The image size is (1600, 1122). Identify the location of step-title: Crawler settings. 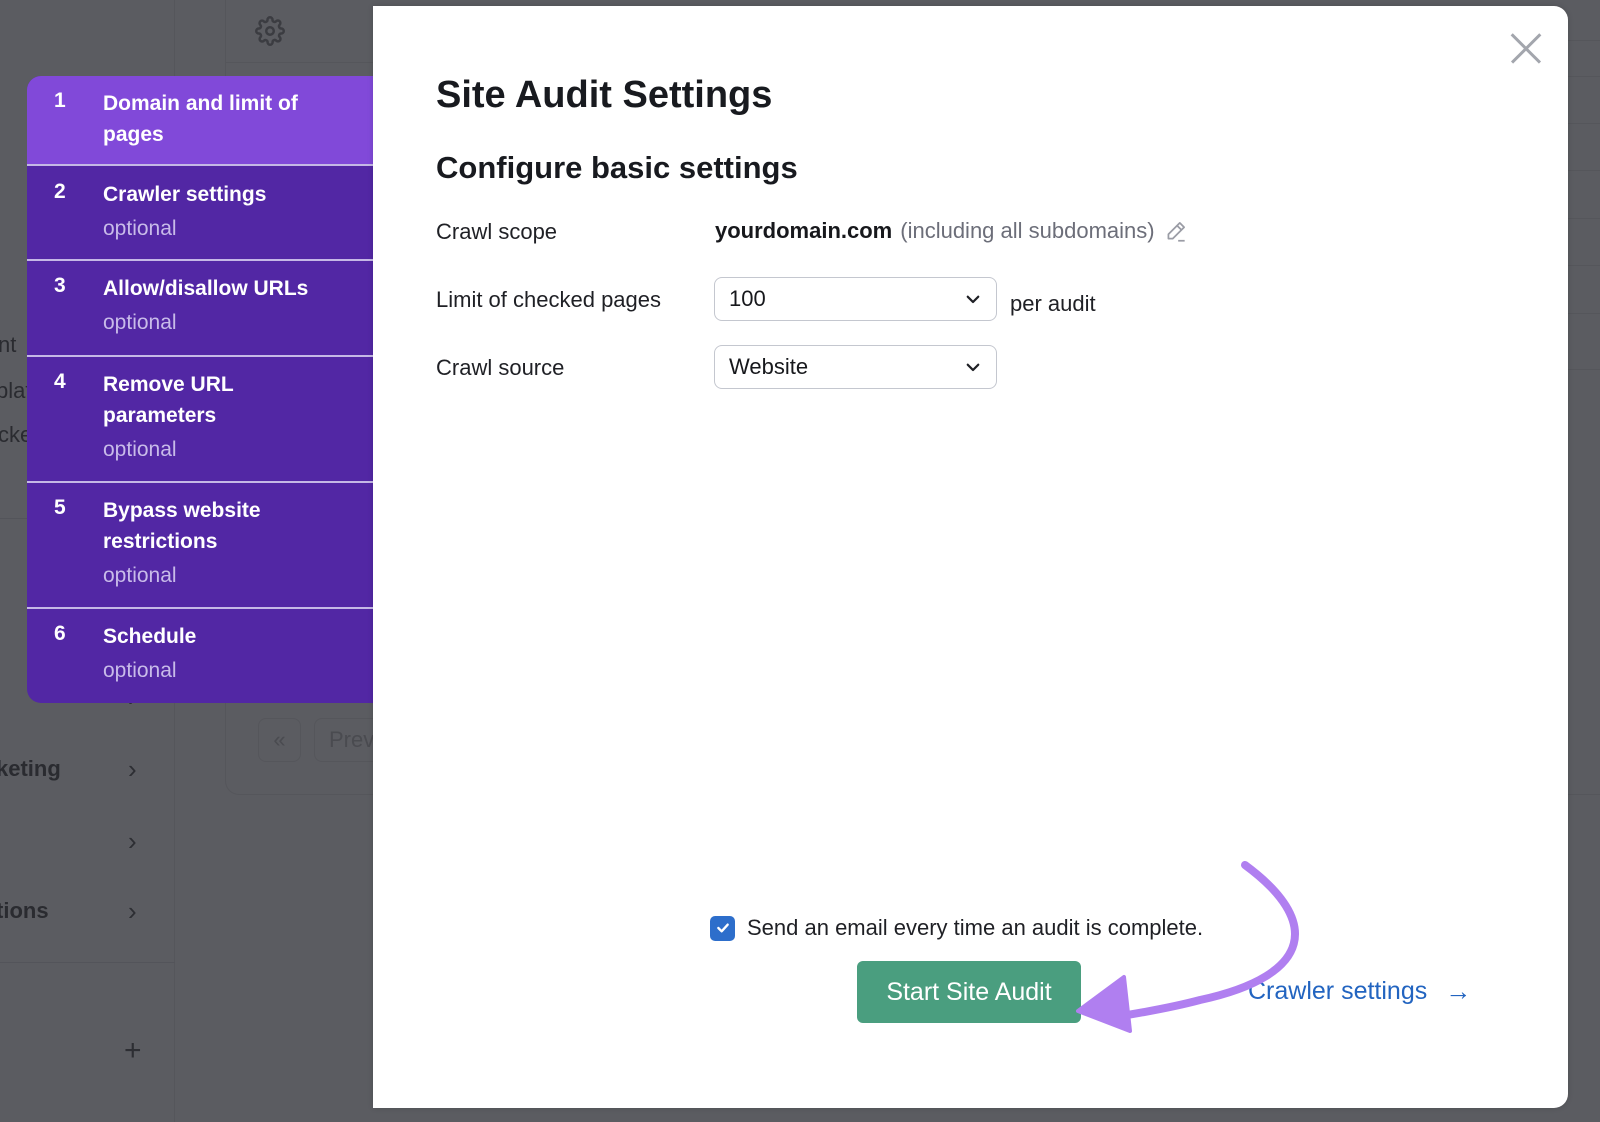
(185, 194).